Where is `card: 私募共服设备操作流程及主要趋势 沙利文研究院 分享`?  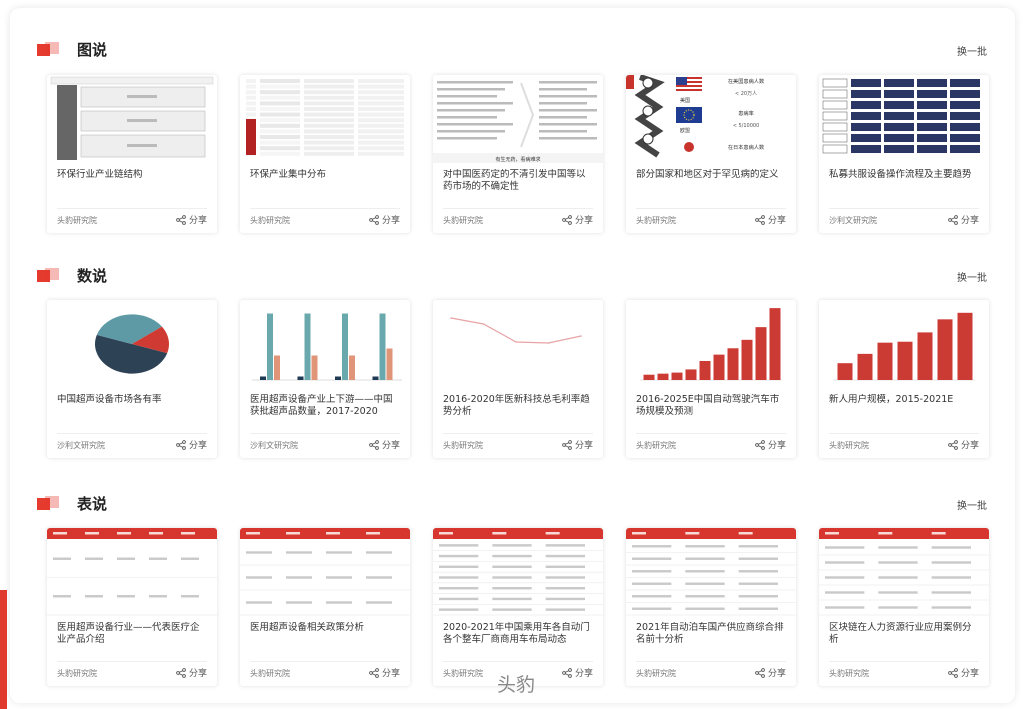
card: 私募共服设备操作流程及主要趋势 沙利文研究院 分享 is located at coordinates (904, 154).